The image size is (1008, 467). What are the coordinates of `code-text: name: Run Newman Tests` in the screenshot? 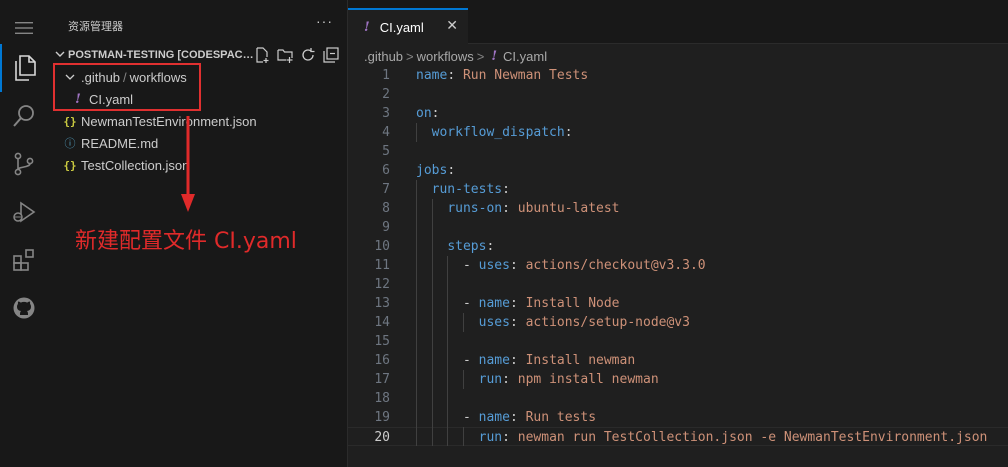 It's located at (502, 75).